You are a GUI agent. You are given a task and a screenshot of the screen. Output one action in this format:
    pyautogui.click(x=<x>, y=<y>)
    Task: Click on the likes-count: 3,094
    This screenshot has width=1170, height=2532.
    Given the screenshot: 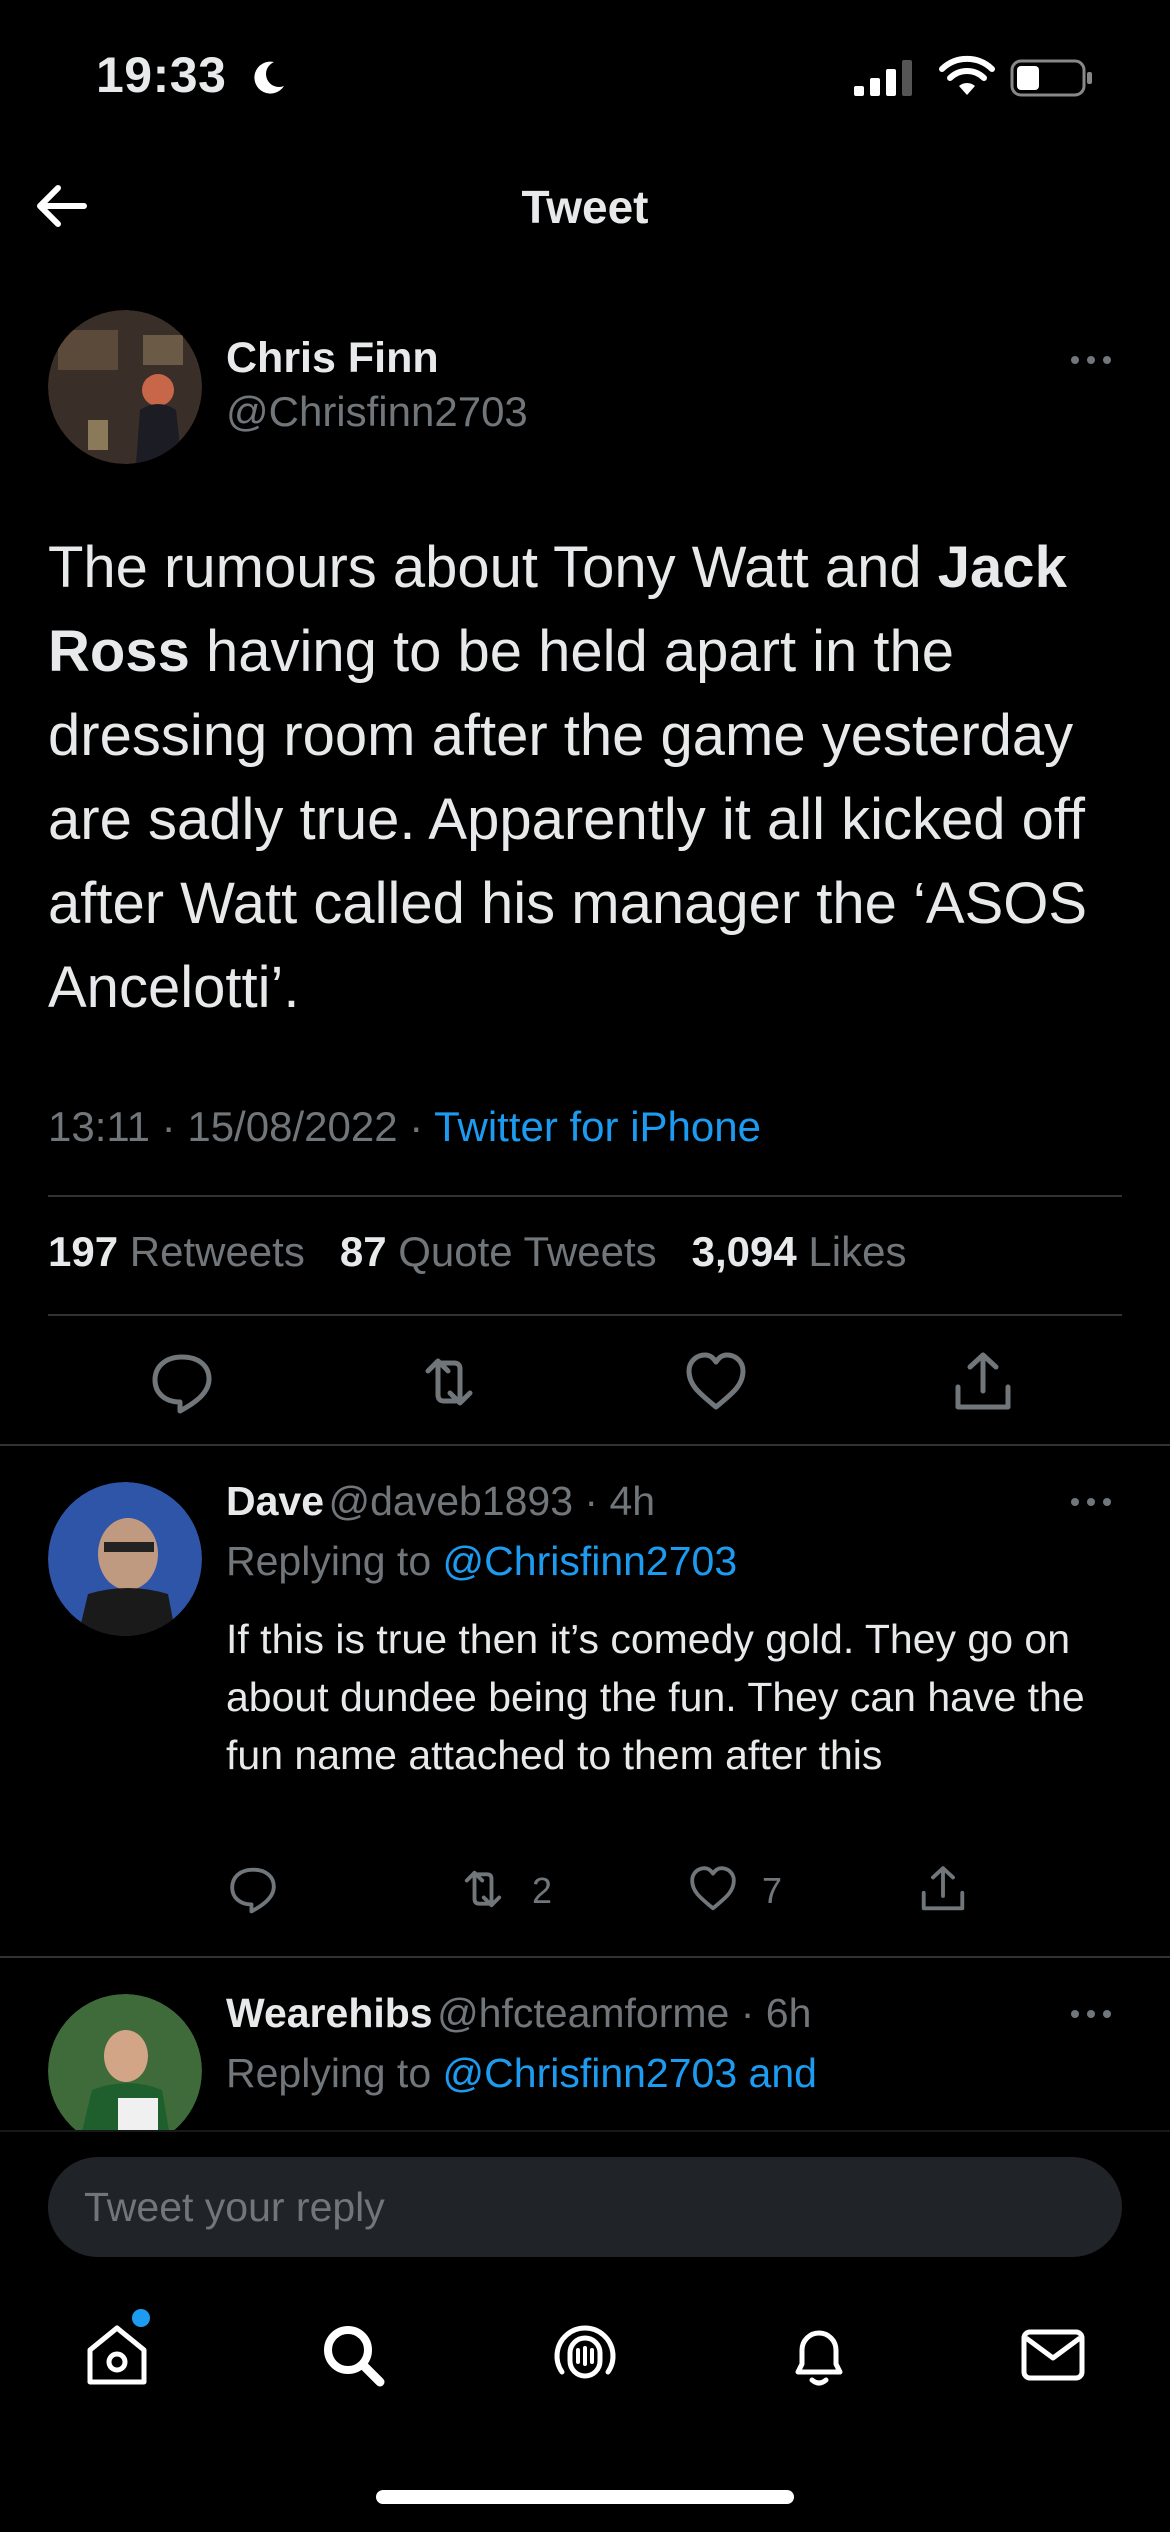 What is the action you would take?
    pyautogui.click(x=744, y=1251)
    